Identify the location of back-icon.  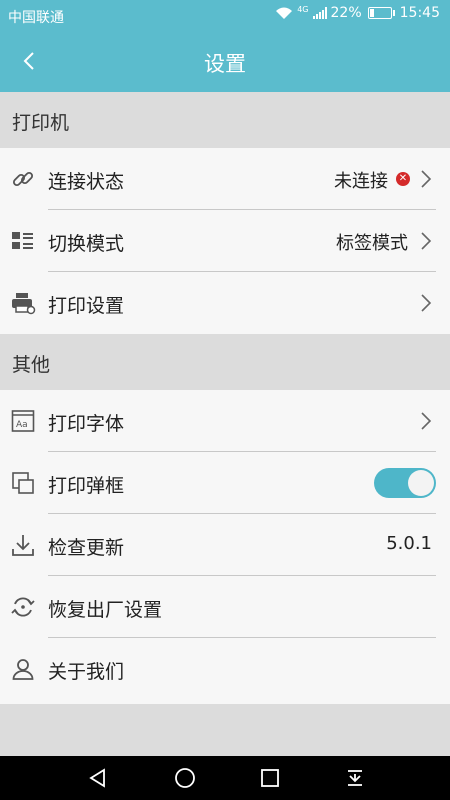
(97, 778).